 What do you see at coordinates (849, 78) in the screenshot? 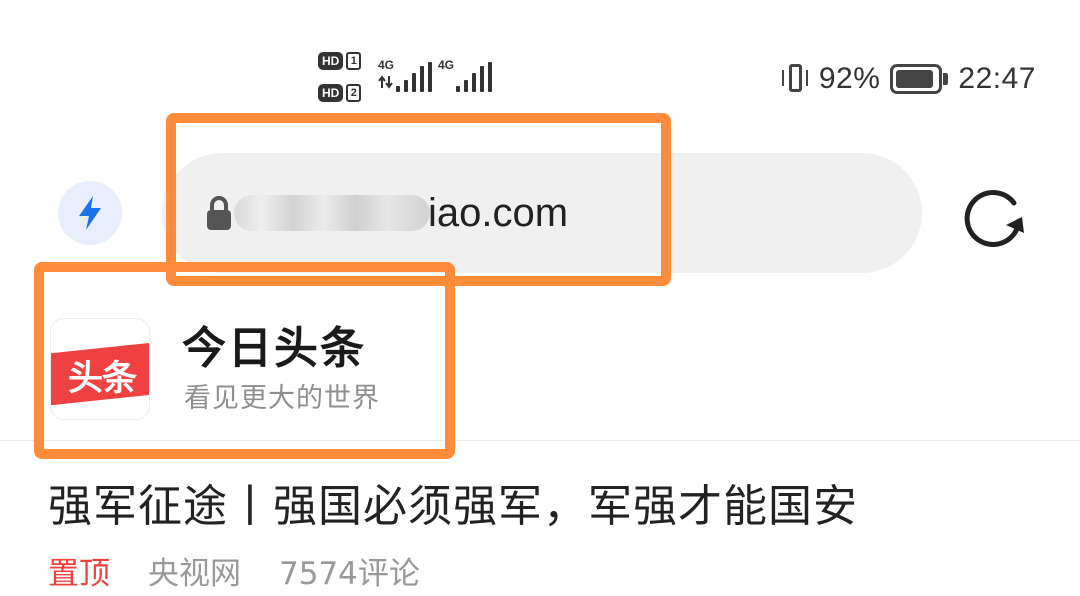
I see `battery-percentage: 92%` at bounding box center [849, 78].